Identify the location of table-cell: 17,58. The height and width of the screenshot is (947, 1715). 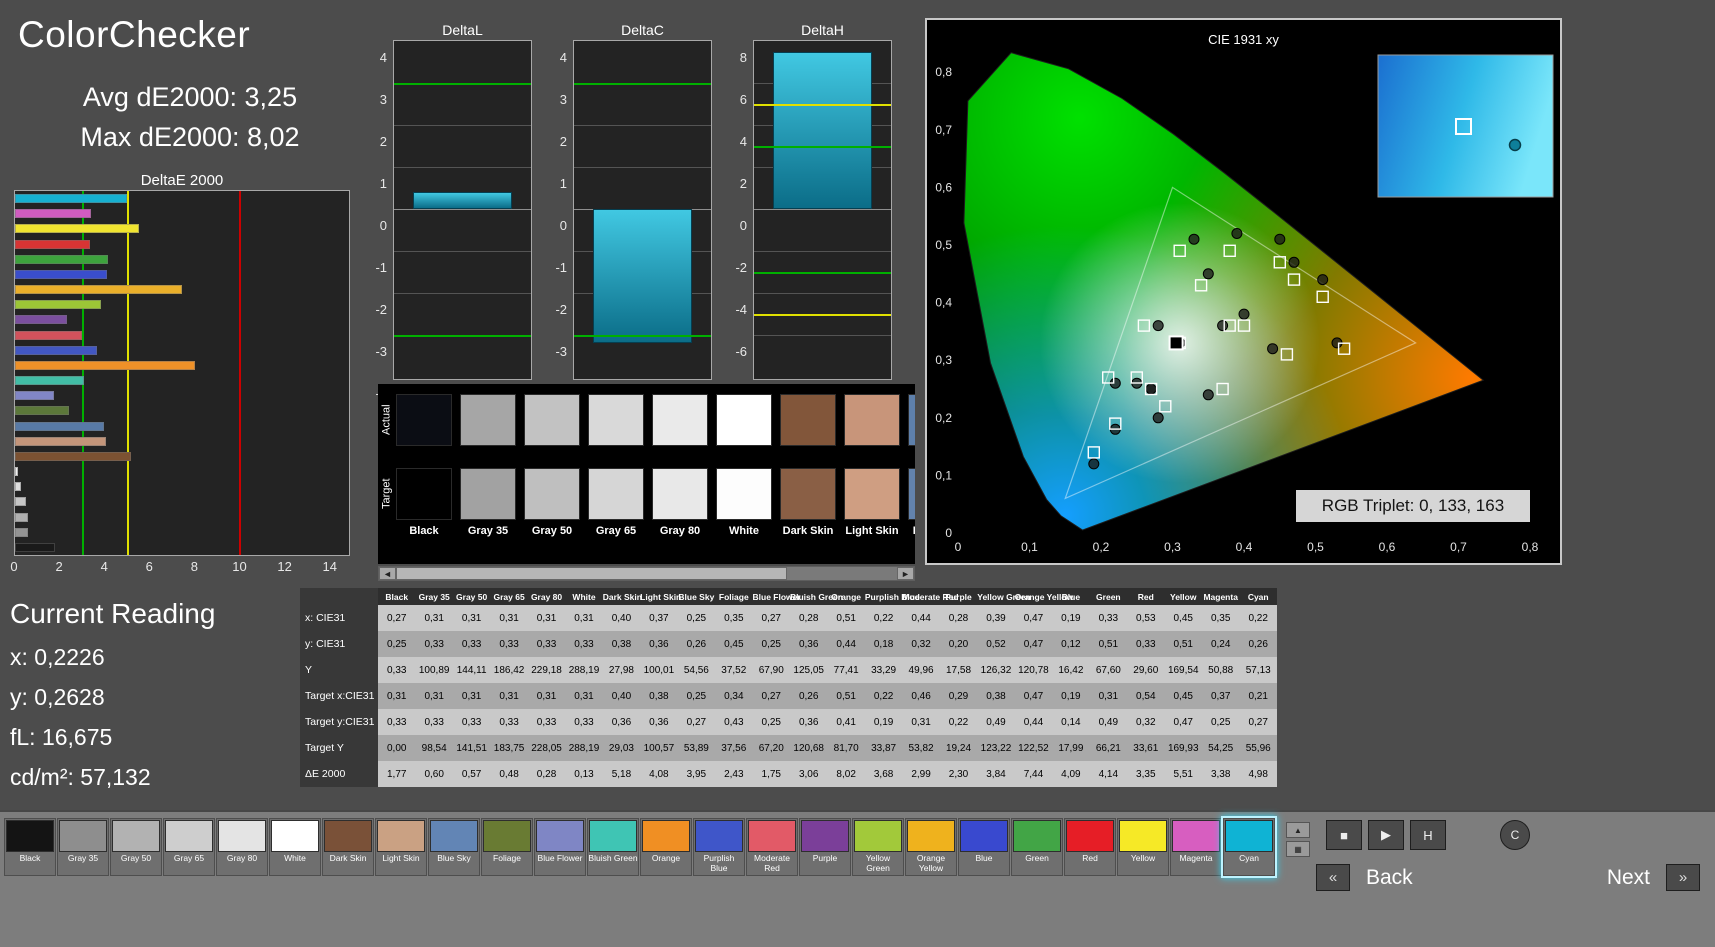
(958, 670).